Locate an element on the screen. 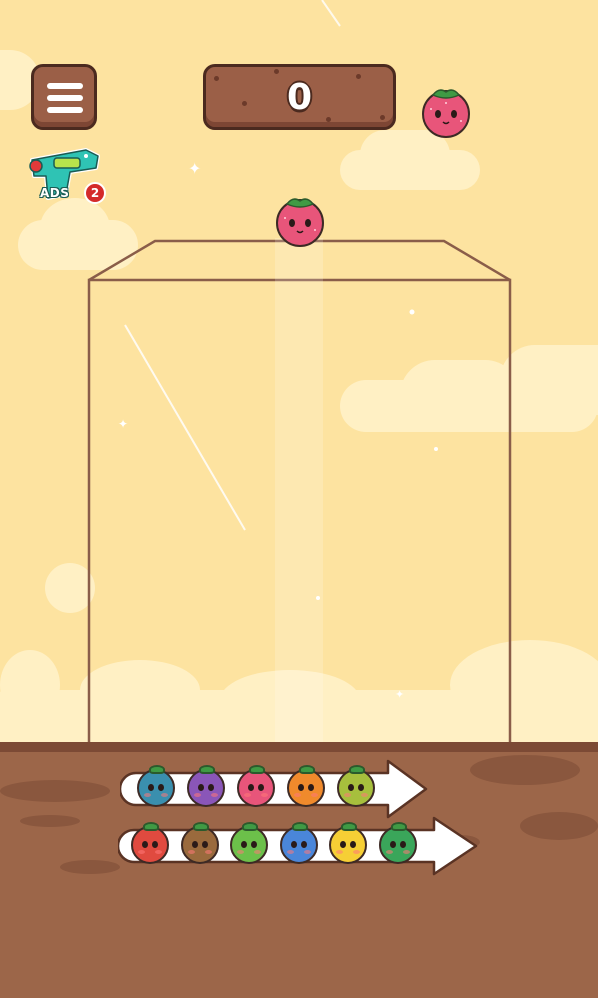 The height and width of the screenshot is (998, 598). drop-guide is located at coordinates (299, 490).